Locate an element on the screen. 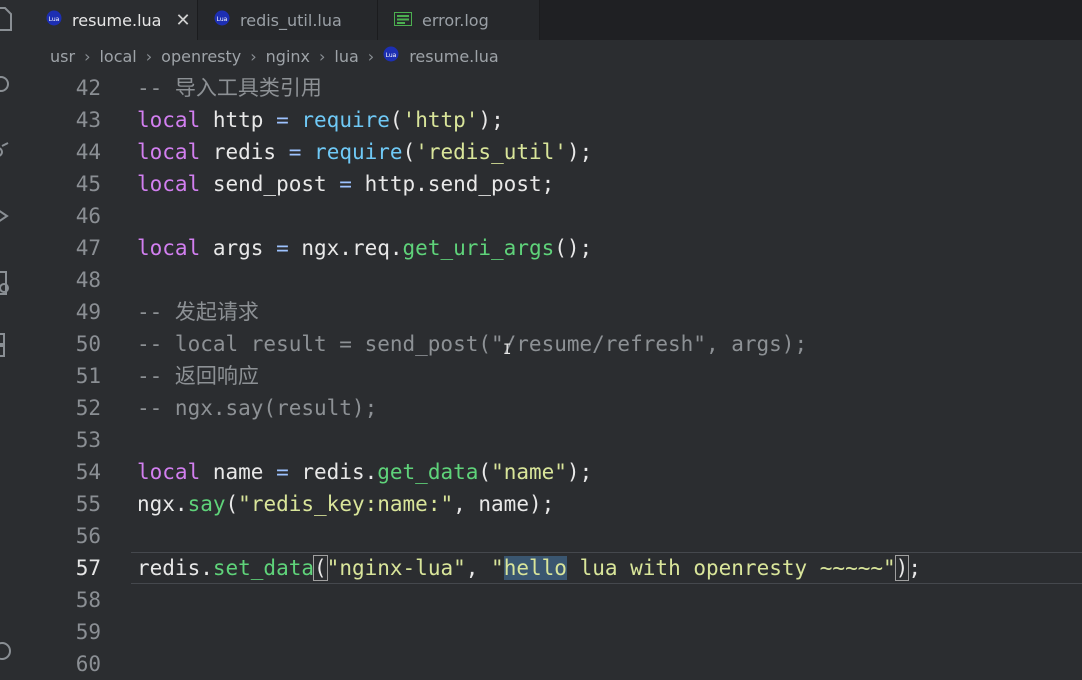  code-line: 48 is located at coordinates (556, 280).